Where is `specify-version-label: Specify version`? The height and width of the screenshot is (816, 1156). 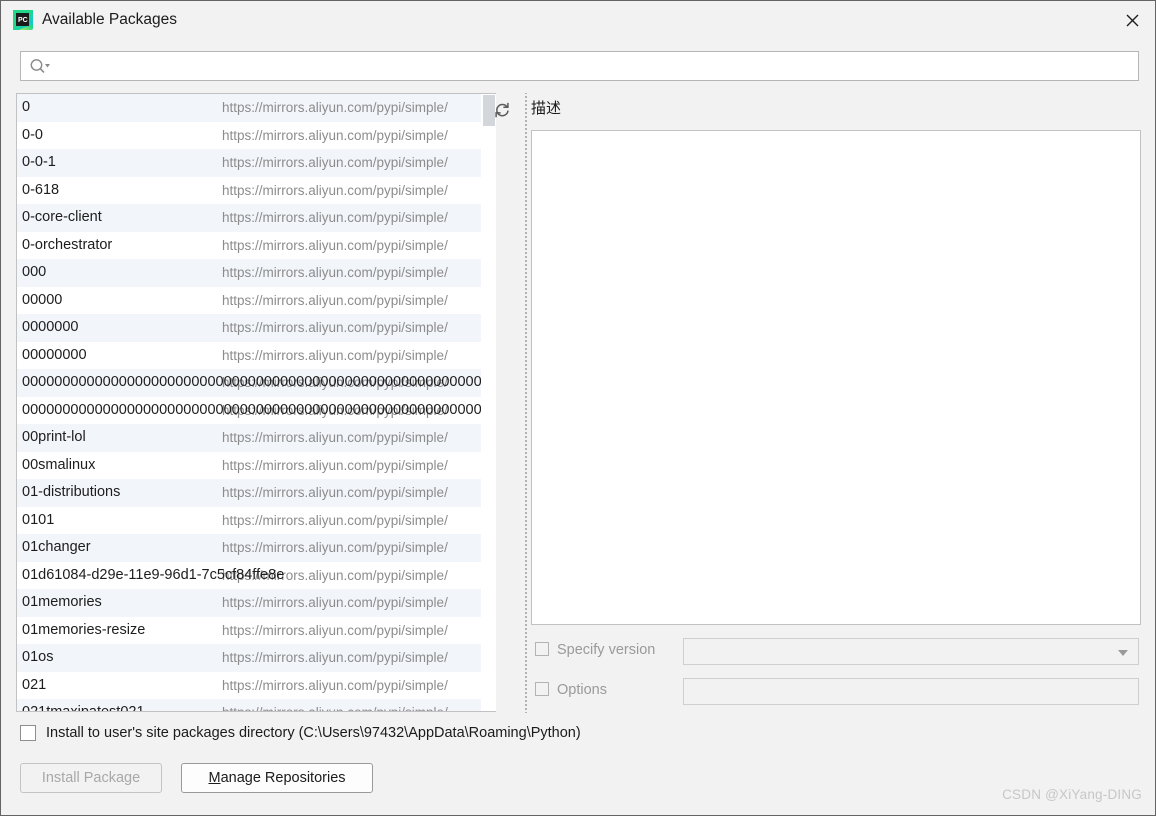 specify-version-label: Specify version is located at coordinates (606, 650).